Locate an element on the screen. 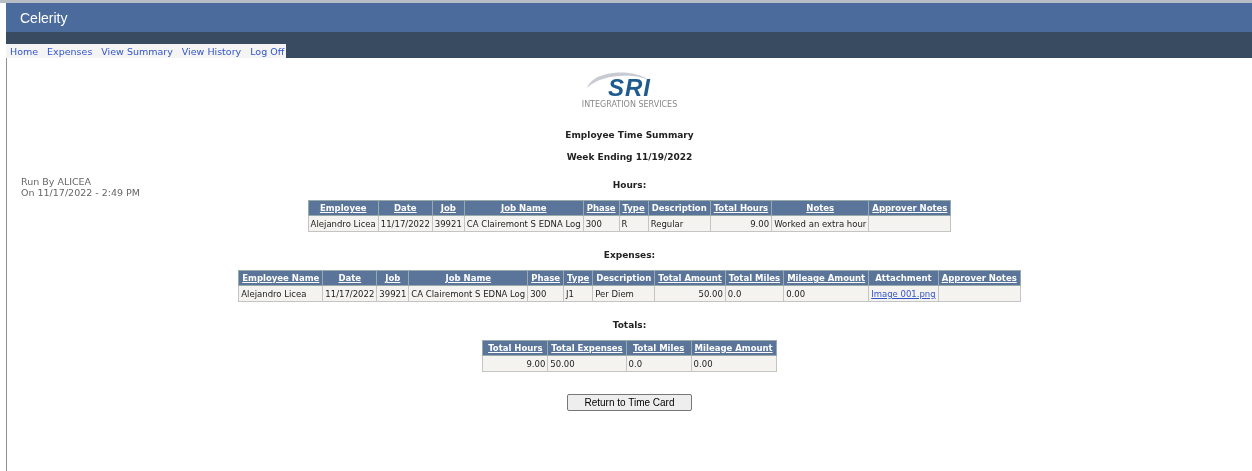 Image resolution: width=1252 pixels, height=471 pixels. column-header: Total Amount is located at coordinates (690, 278).